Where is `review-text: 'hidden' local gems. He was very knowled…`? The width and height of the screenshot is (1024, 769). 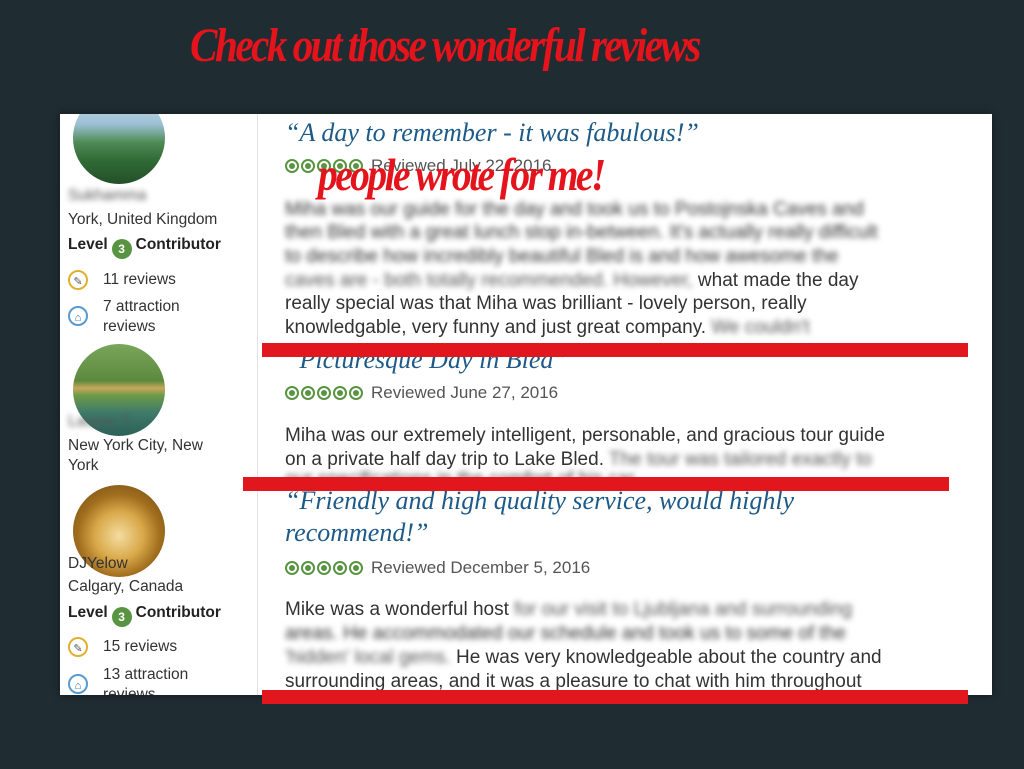 review-text: 'hidden' local gems. He was very knowled… is located at coordinates (583, 658).